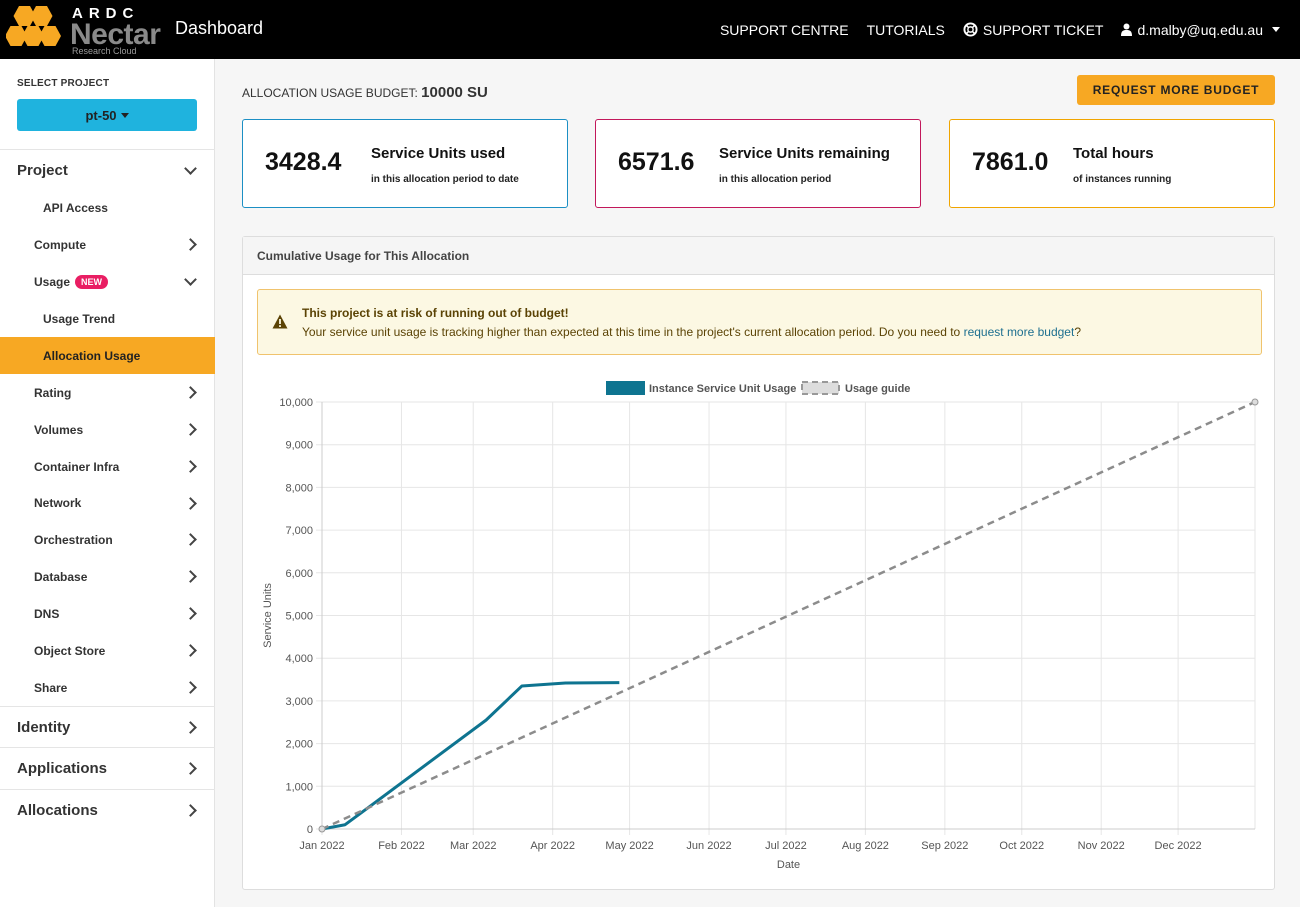  What do you see at coordinates (89, 30) in the screenshot?
I see `nectar-logo: ARDC Nectar Research Cloud` at bounding box center [89, 30].